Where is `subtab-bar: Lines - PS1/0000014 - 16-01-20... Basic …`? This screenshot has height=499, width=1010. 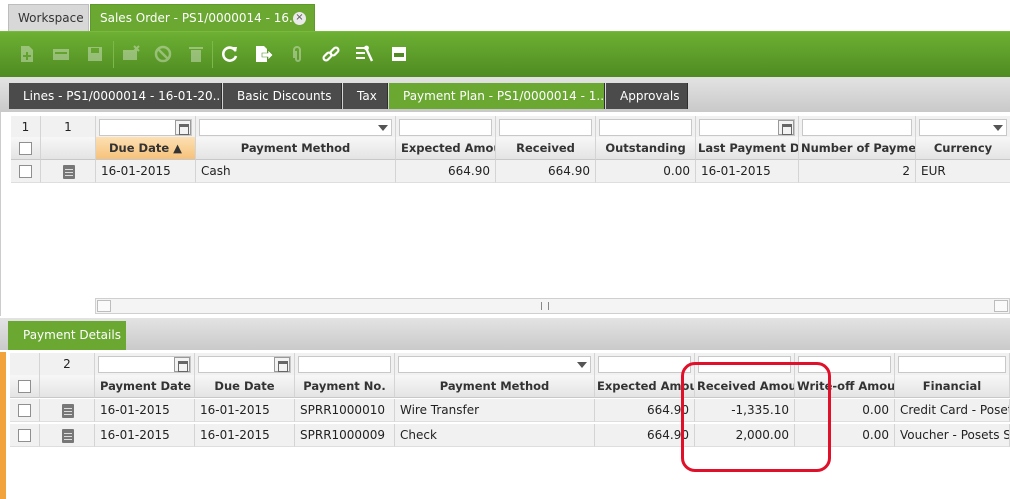
subtab-bar: Lines - PS1/0000014 - 16-01-20... Basic … is located at coordinates (505, 94).